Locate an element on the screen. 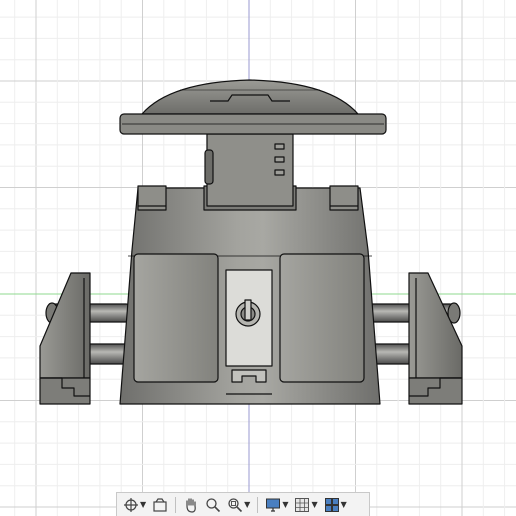 The width and height of the screenshot is (516, 516). zoom-button is located at coordinates (213, 505).